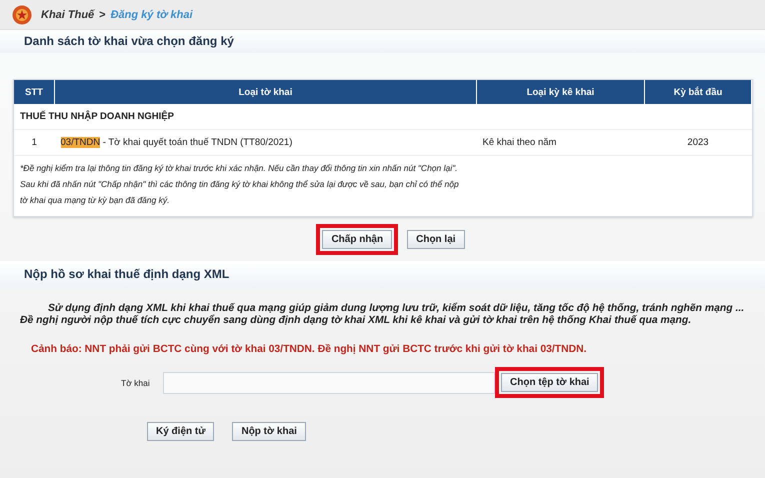 The image size is (765, 478). What do you see at coordinates (136, 383) in the screenshot?
I see `field-label: Tờ khai` at bounding box center [136, 383].